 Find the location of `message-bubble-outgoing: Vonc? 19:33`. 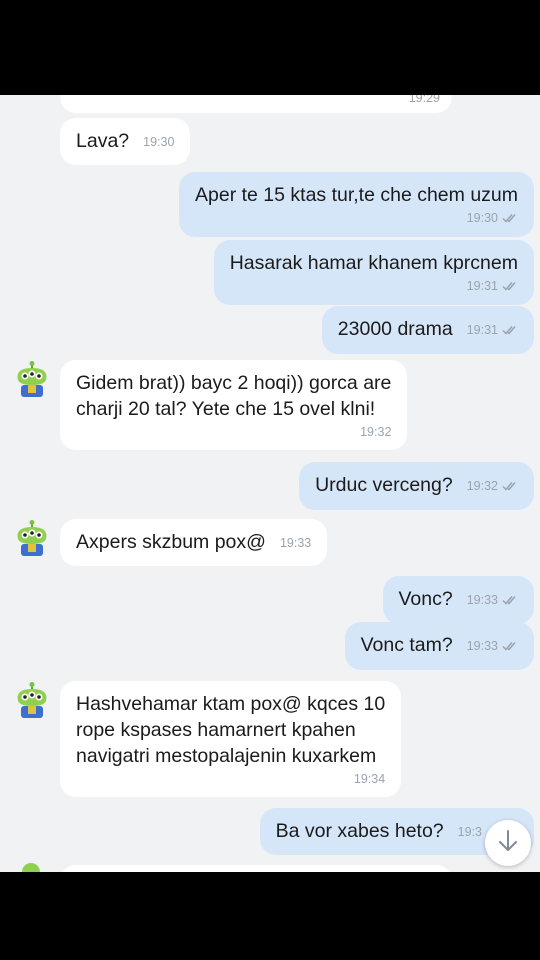

message-bubble-outgoing: Vonc? 19:33 is located at coordinates (458, 600).